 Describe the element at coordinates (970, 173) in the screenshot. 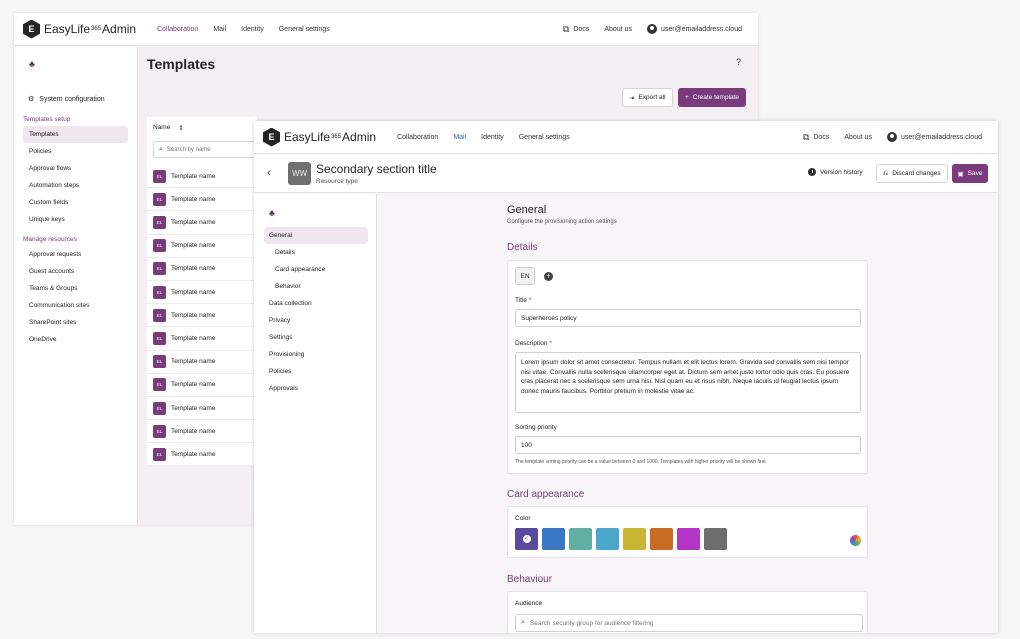

I see `save-button: ▣ Save` at that location.